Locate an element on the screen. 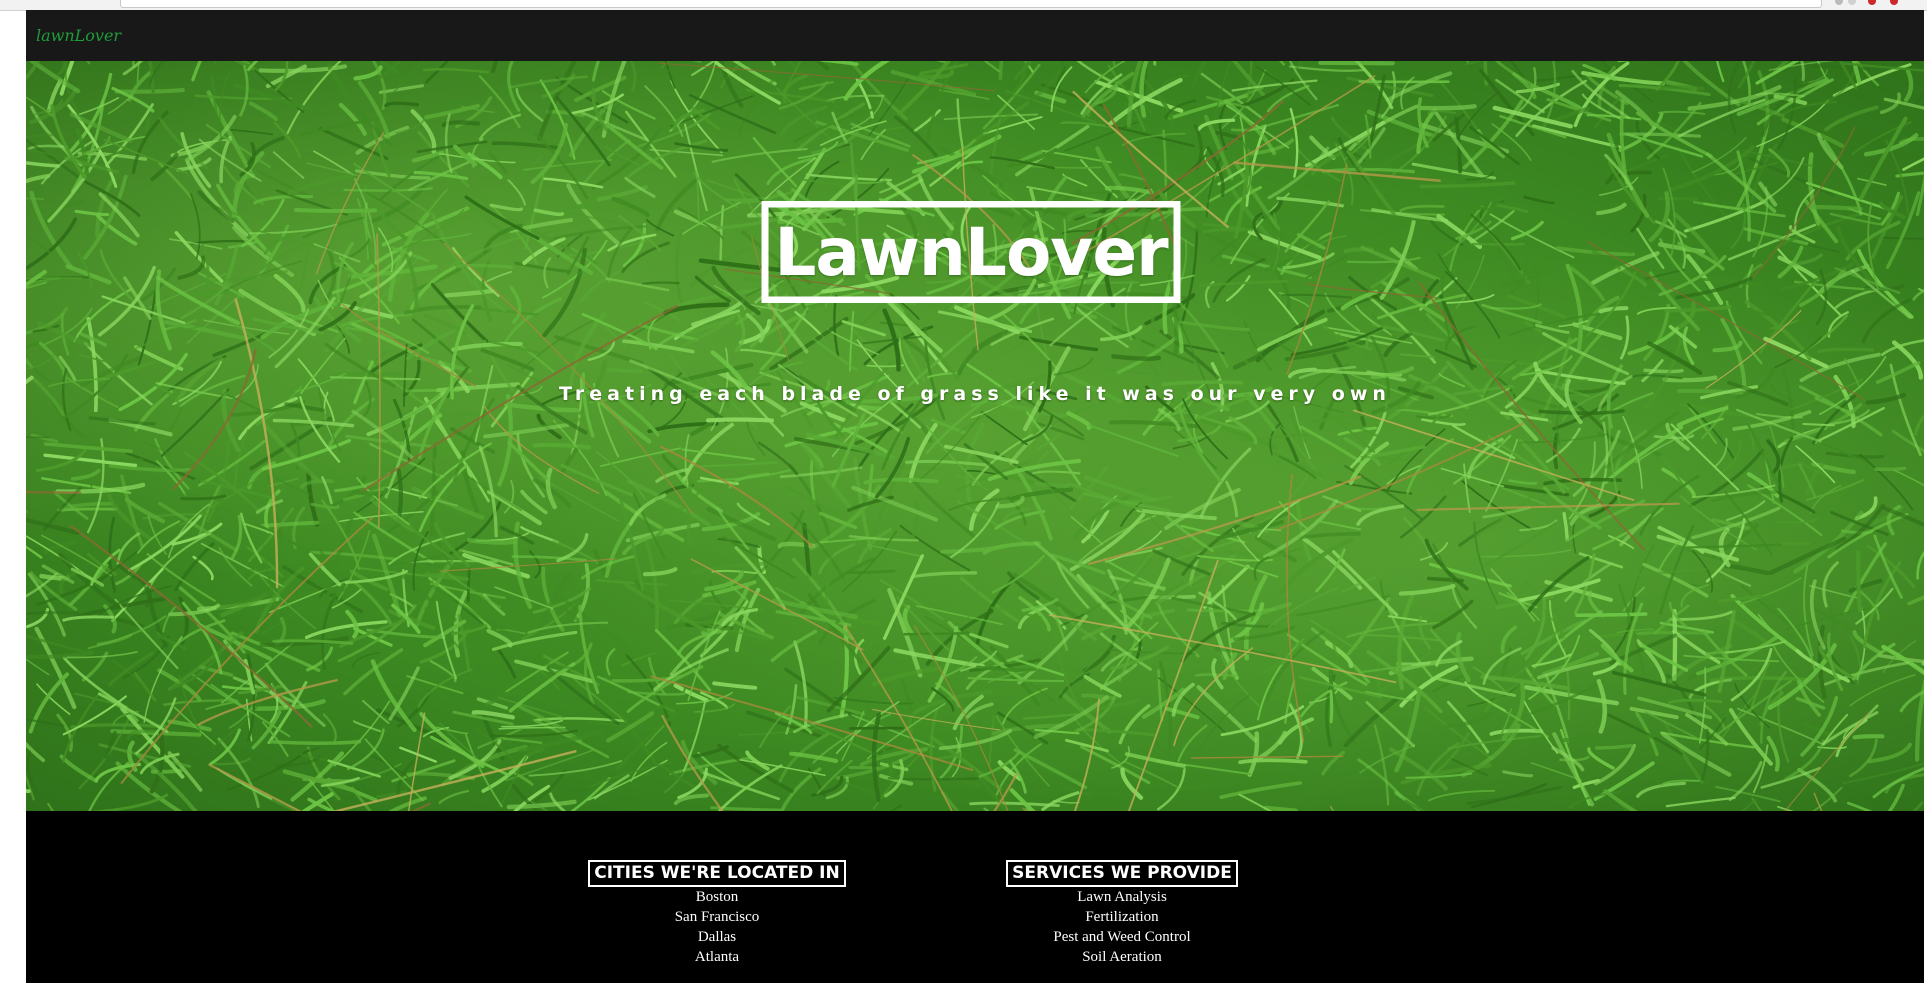 This screenshot has width=1927, height=983. service-item: Soil Aeration is located at coordinates (1122, 957).